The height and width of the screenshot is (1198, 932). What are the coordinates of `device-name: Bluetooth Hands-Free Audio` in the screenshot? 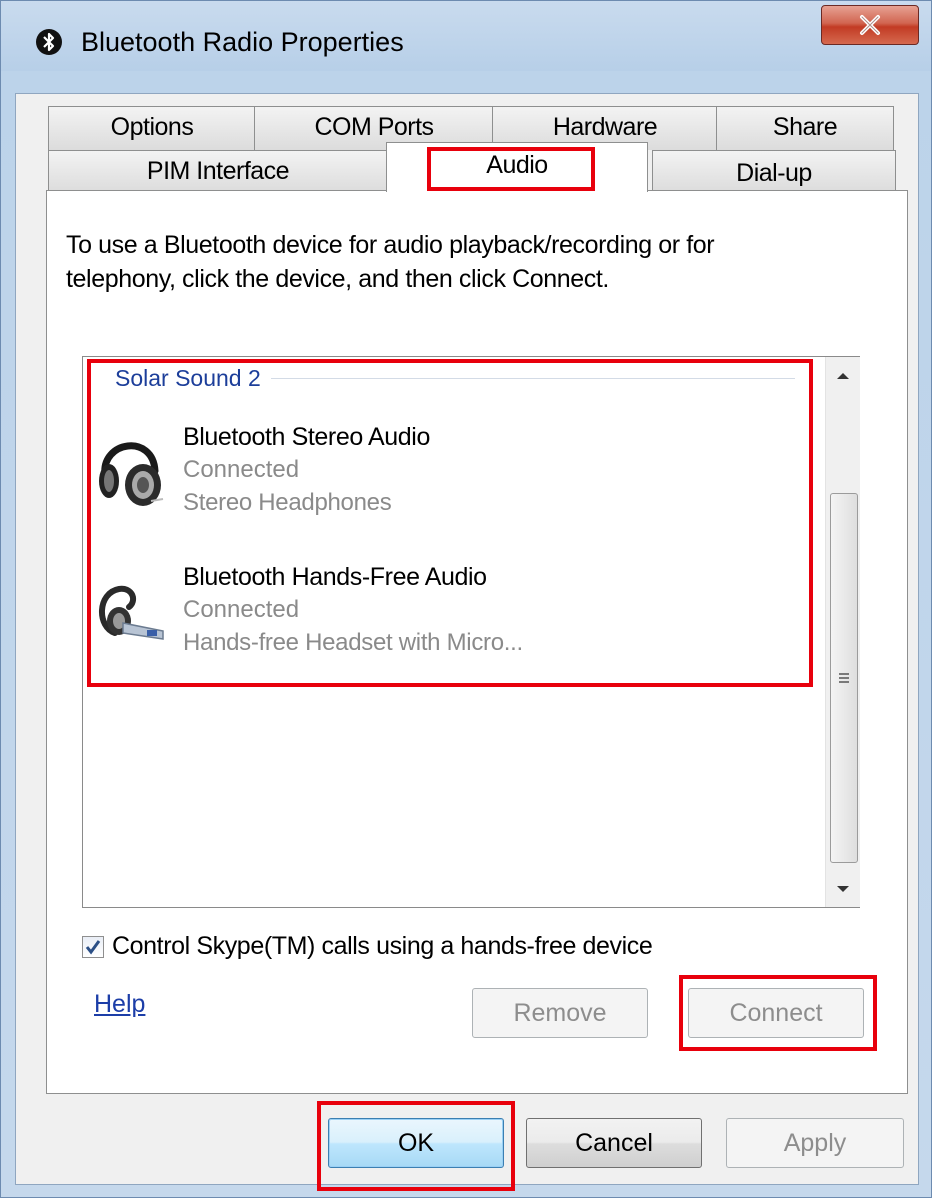 It's located at (335, 577).